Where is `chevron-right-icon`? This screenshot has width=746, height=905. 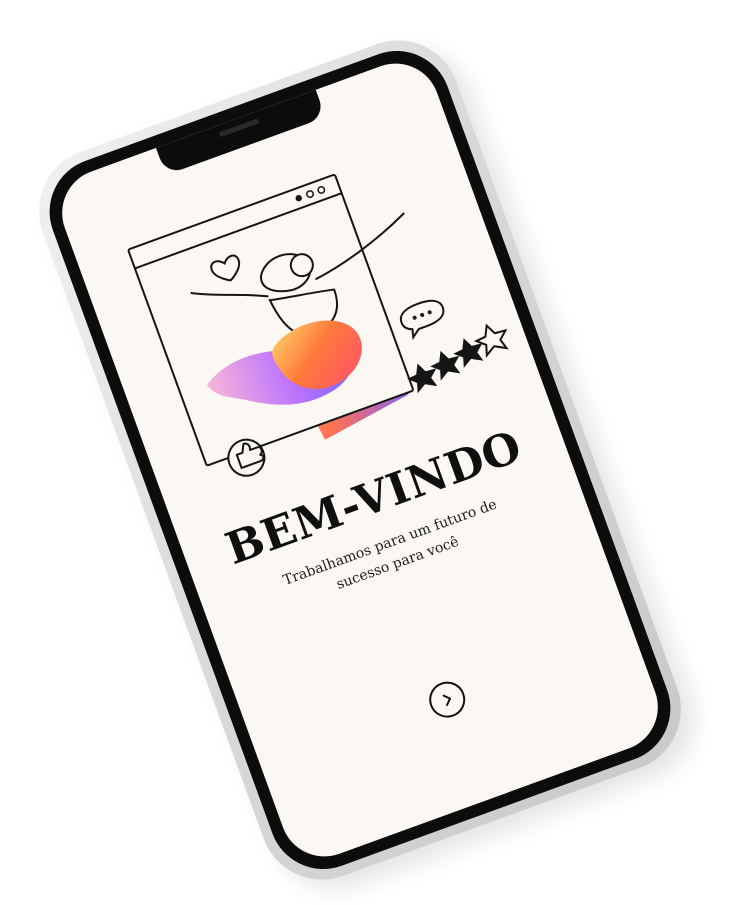
chevron-right-icon is located at coordinates (447, 700).